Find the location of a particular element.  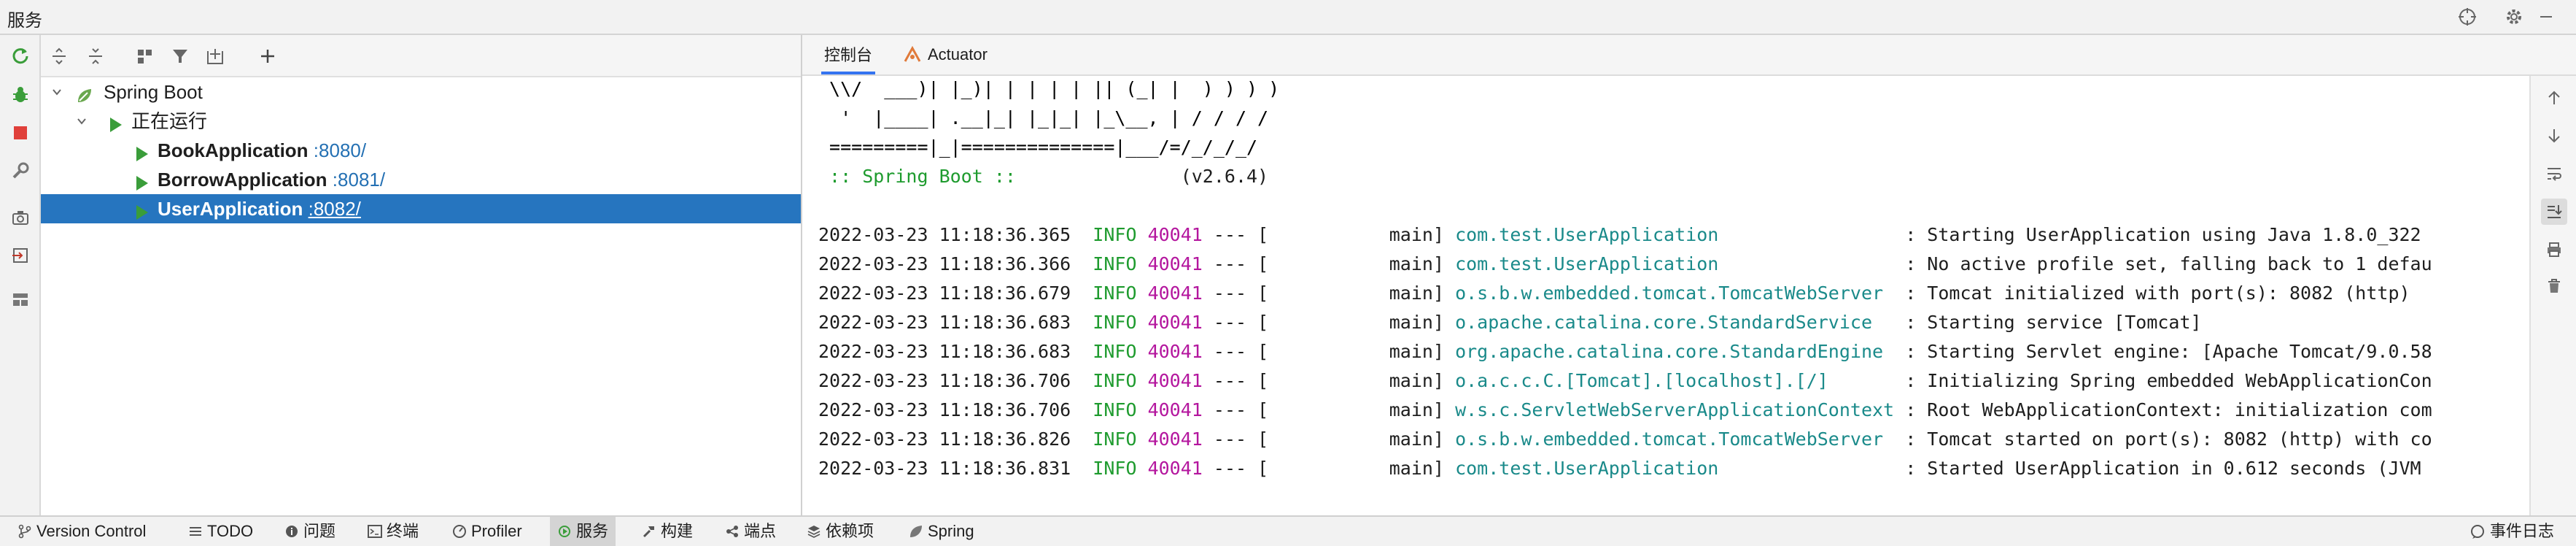

collapse-all-icon is located at coordinates (96, 56).